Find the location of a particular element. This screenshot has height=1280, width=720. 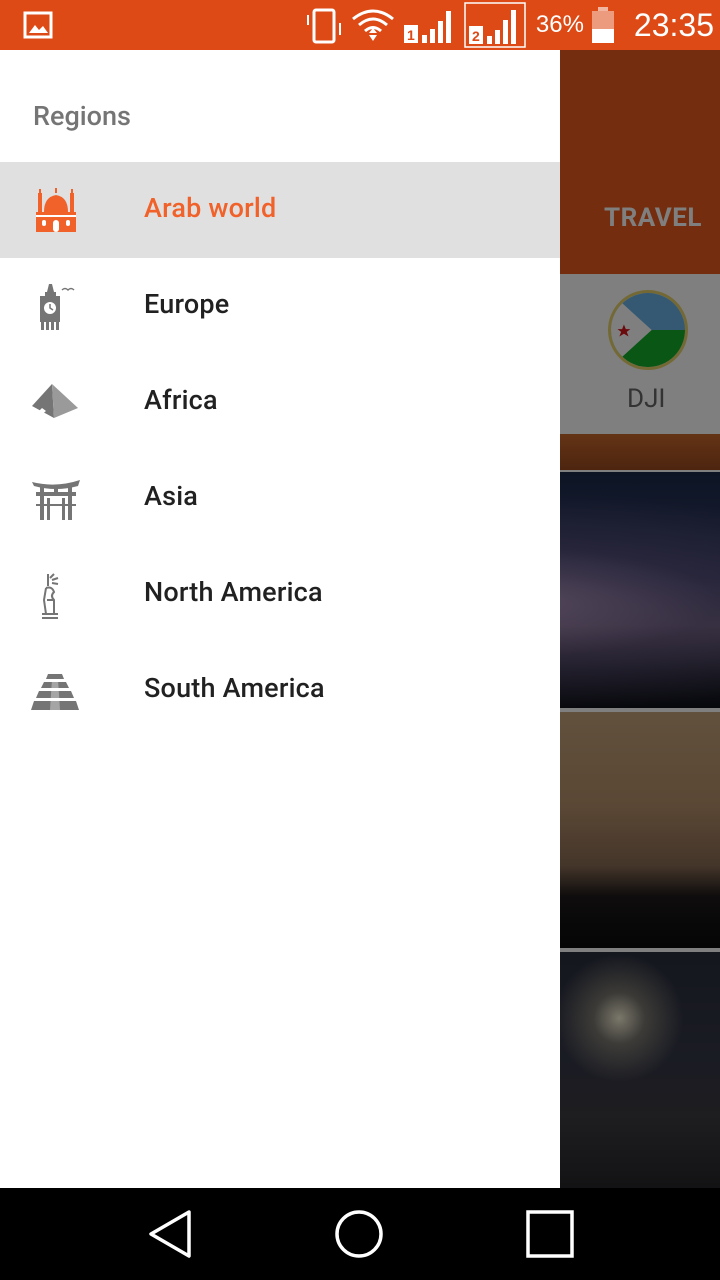

status-bar: 1 2 36% 23:35 is located at coordinates (360, 25).